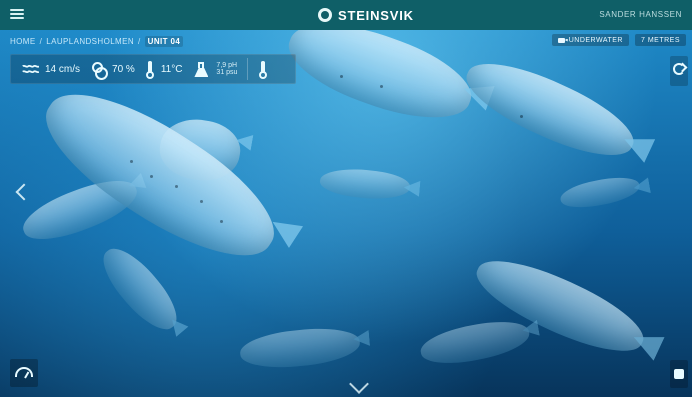 This screenshot has height=397, width=692. I want to click on breadcrumb-site: LAUPLANDSHOLMEN, so click(90, 41).